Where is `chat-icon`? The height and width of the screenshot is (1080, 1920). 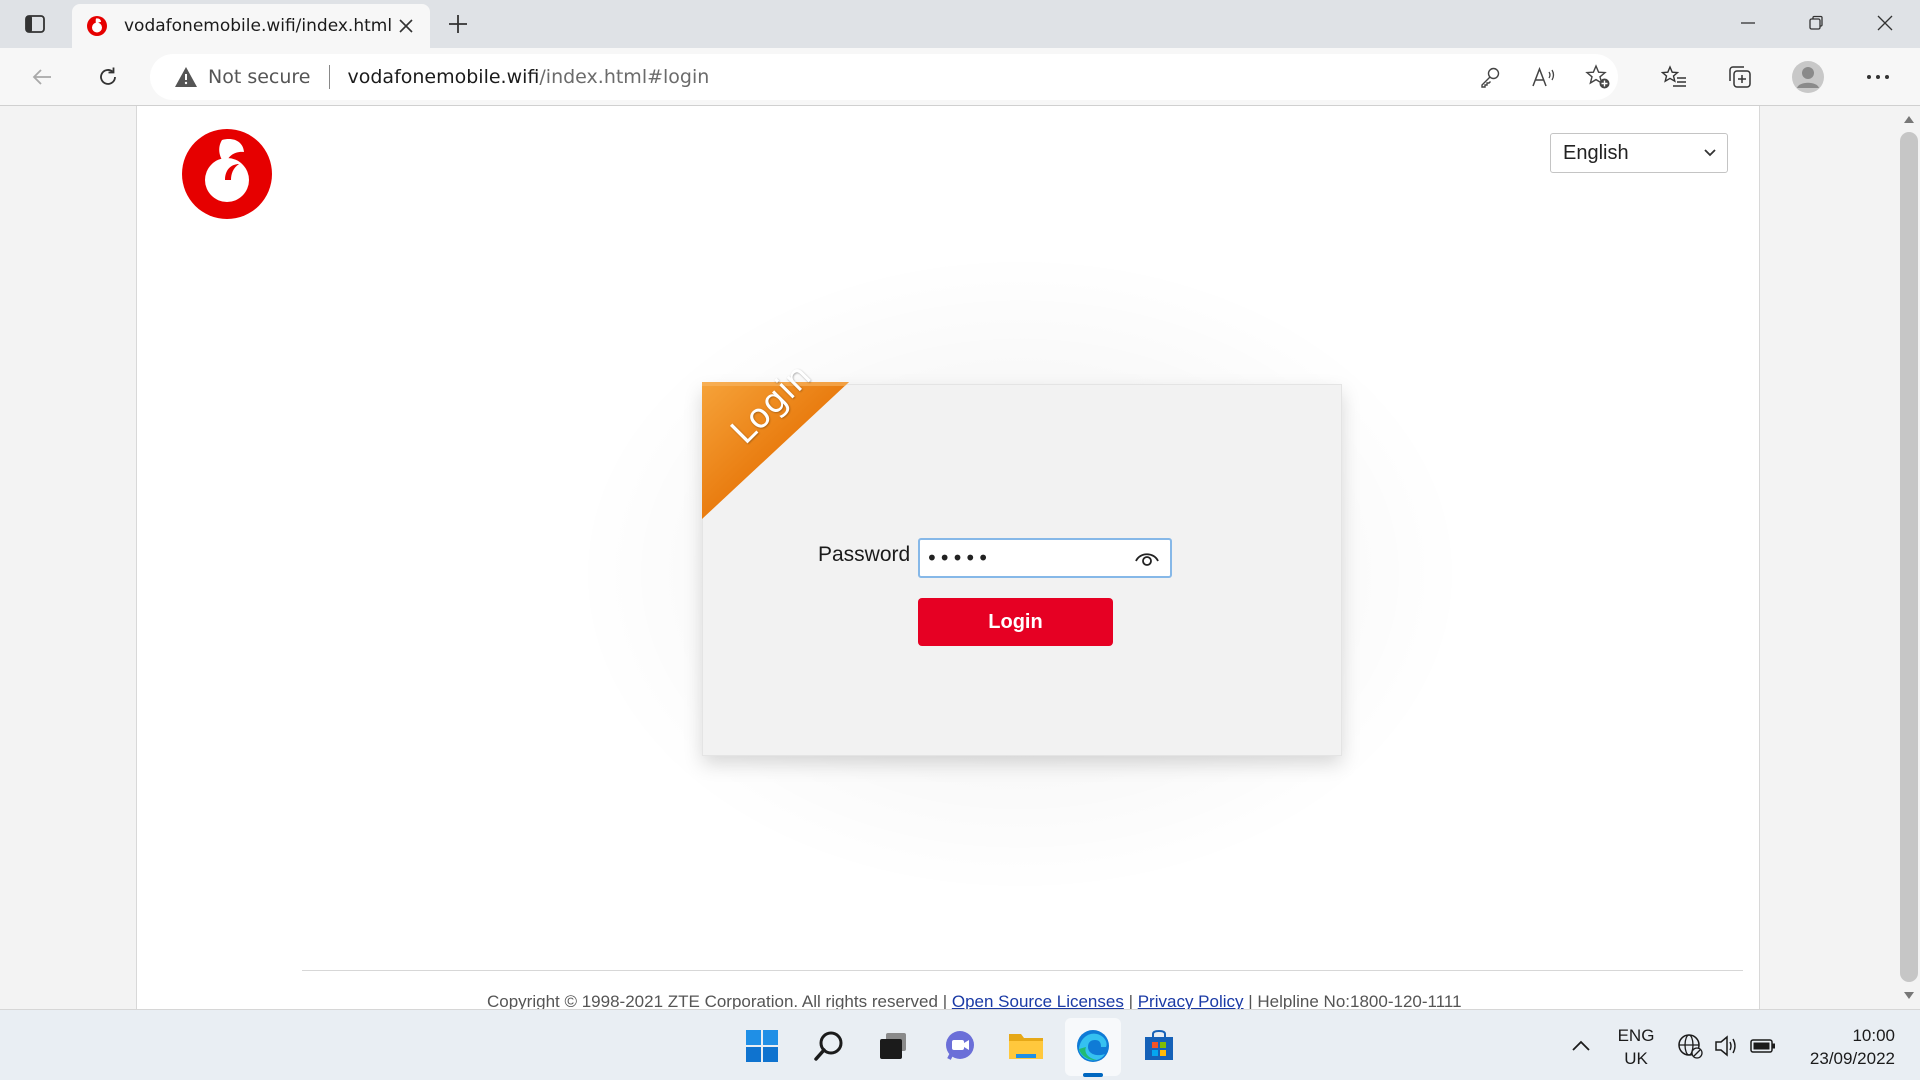 chat-icon is located at coordinates (960, 1045).